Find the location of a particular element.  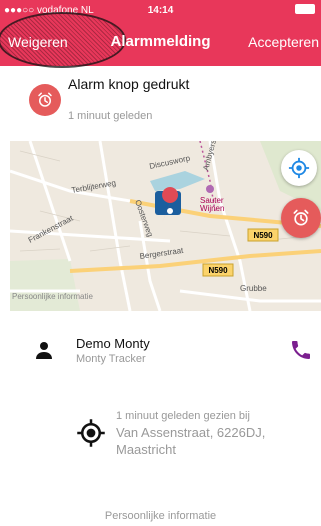

phone-icon is located at coordinates (301, 350).